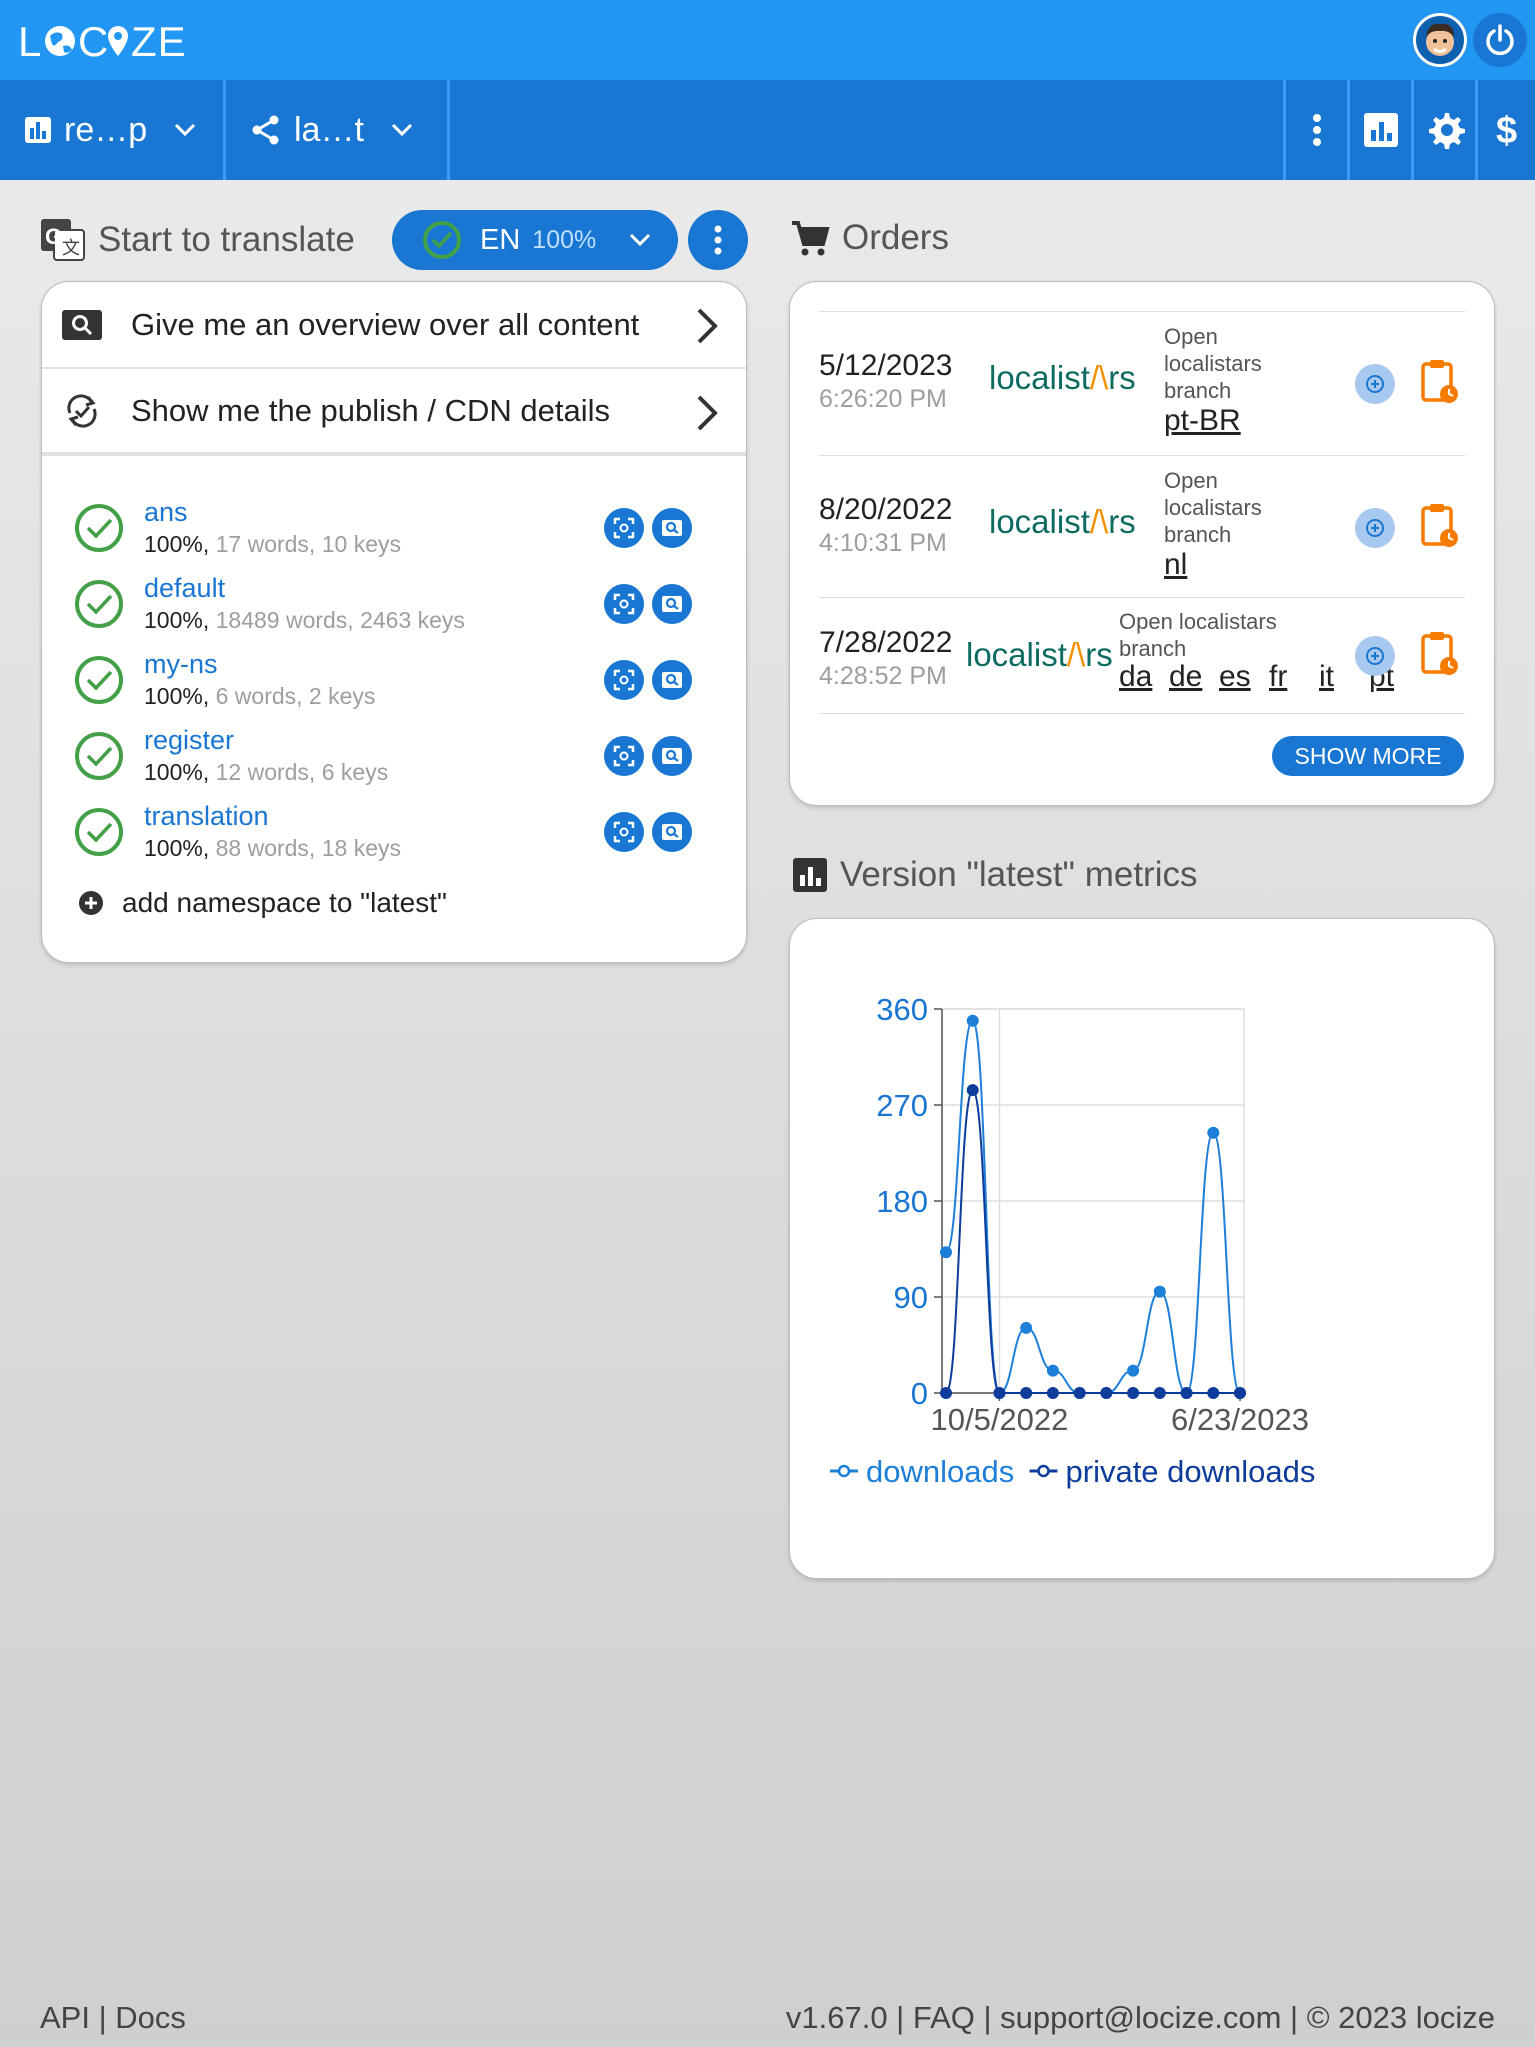 The height and width of the screenshot is (2047, 1535). I want to click on namespace-name: my-ns, so click(181, 664).